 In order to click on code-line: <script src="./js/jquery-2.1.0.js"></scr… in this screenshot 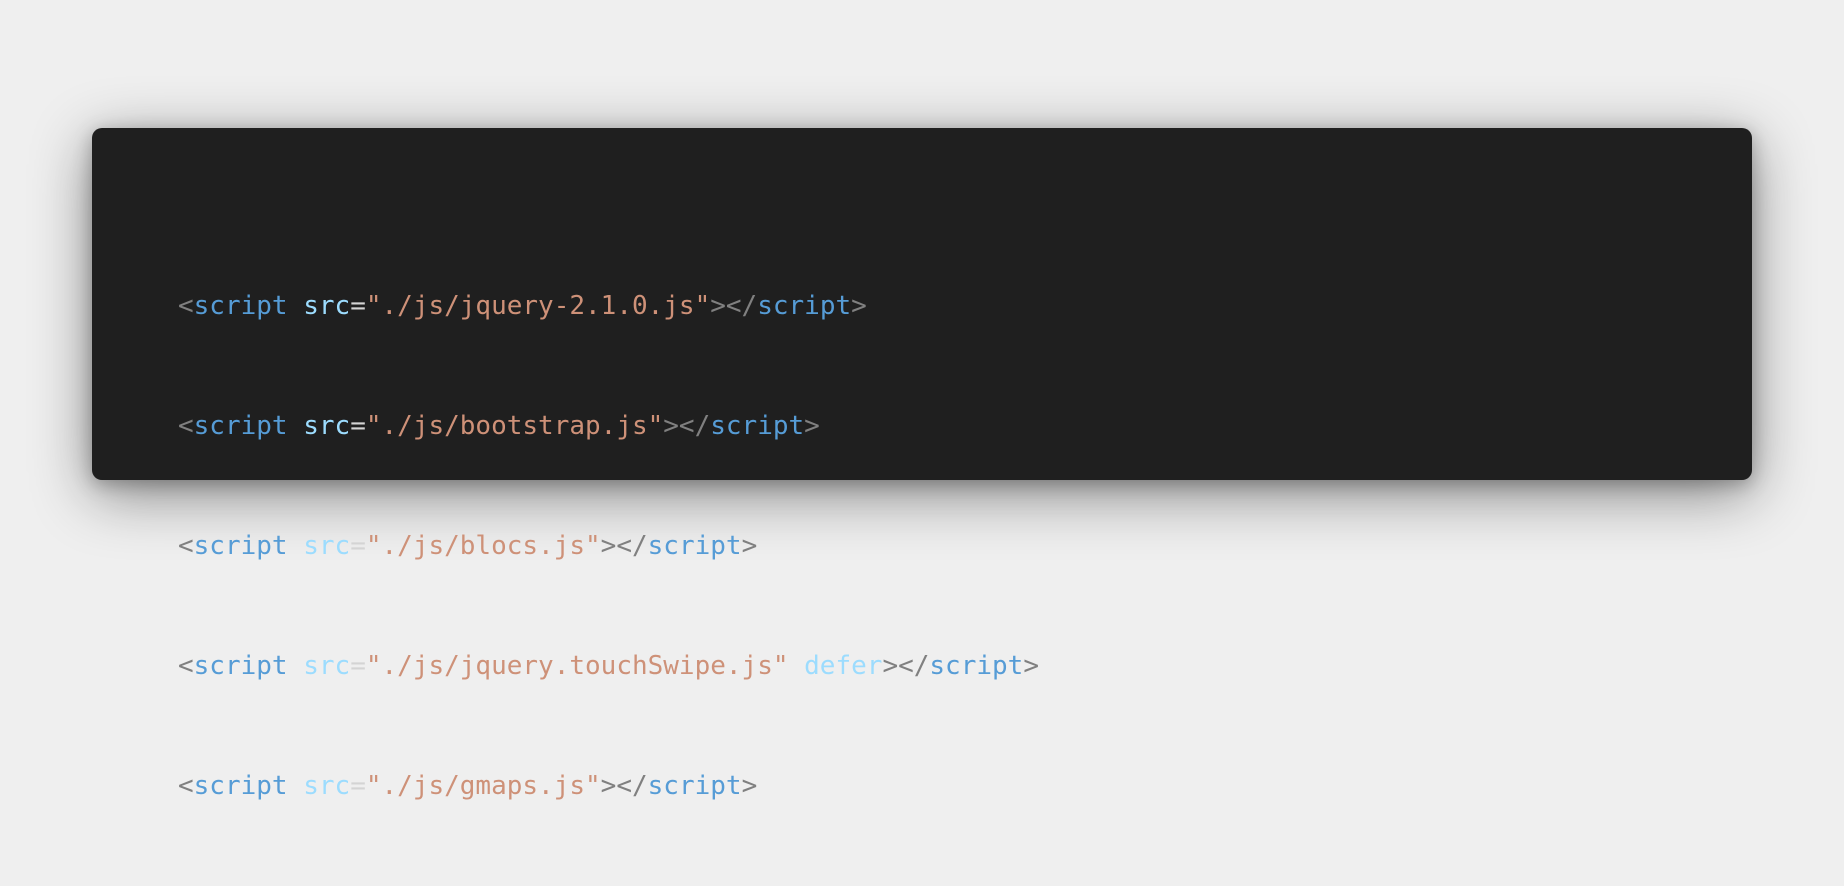, I will do `click(608, 306)`.